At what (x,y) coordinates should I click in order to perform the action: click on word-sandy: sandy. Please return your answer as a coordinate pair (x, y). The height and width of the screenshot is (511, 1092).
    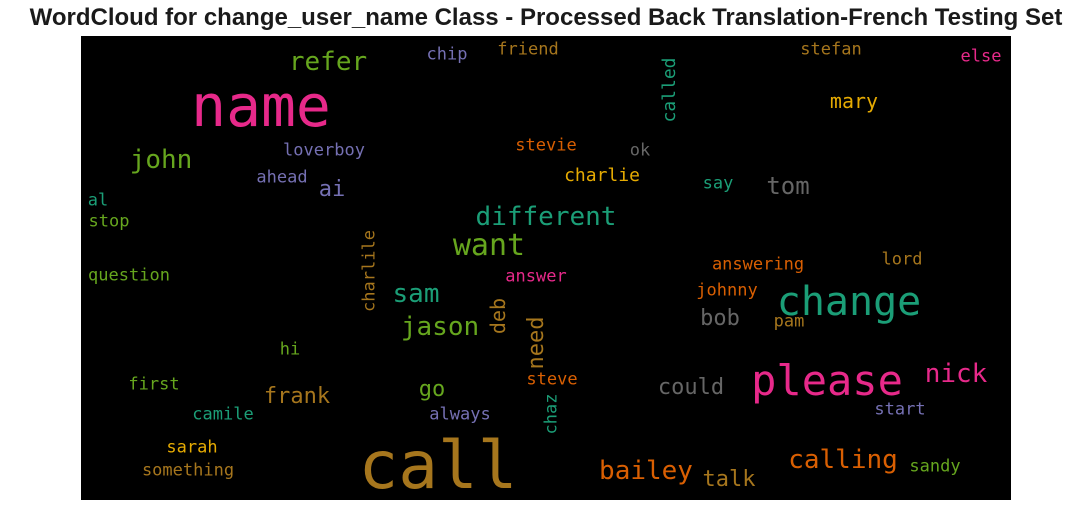
    Looking at the image, I should click on (935, 466).